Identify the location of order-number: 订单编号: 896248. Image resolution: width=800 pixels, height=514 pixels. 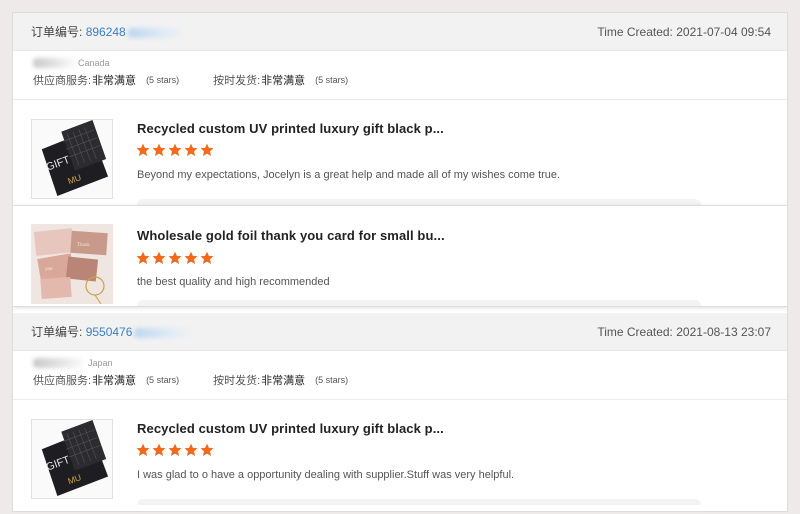
(108, 31).